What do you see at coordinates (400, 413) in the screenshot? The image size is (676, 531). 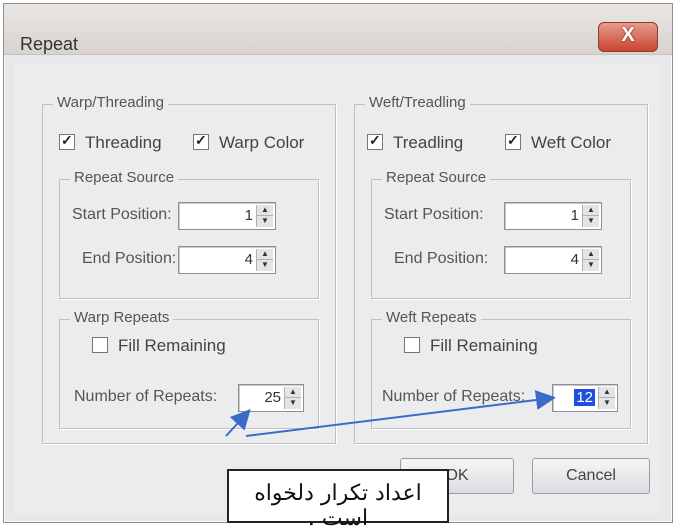 I see `arrow-to-weft-repeats` at bounding box center [400, 413].